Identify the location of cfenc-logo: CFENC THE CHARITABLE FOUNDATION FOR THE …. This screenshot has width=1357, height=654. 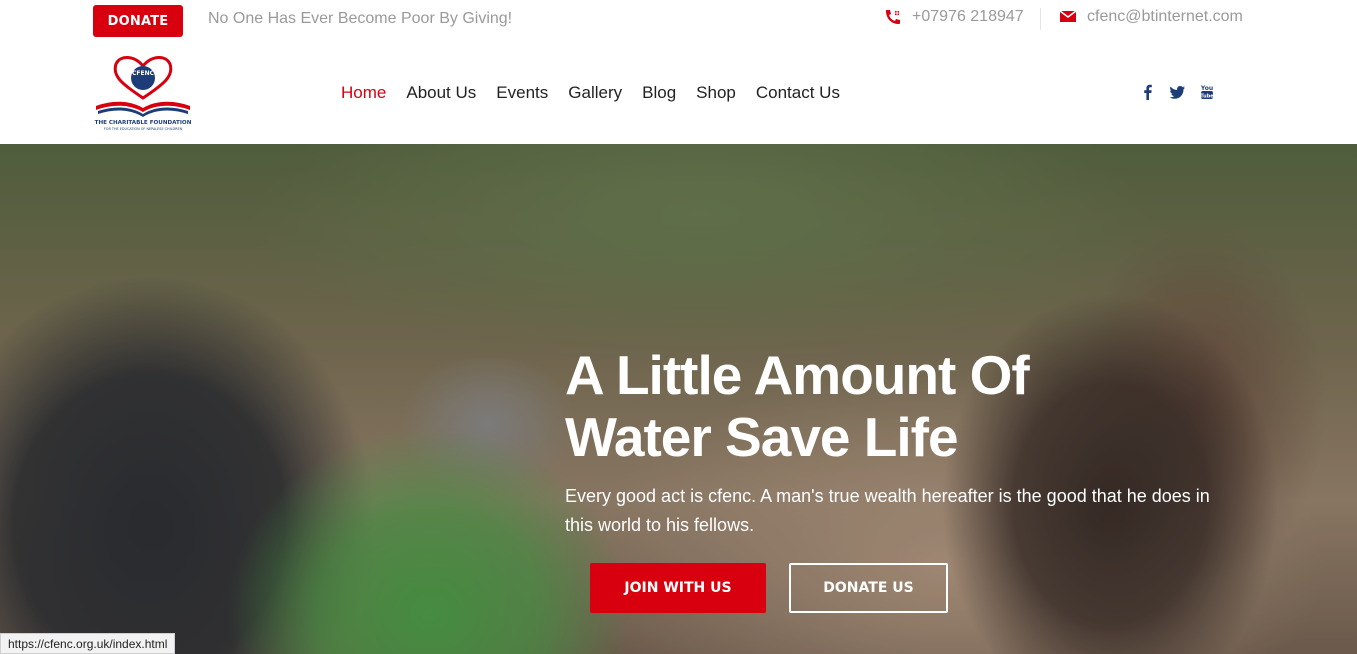
(143, 93).